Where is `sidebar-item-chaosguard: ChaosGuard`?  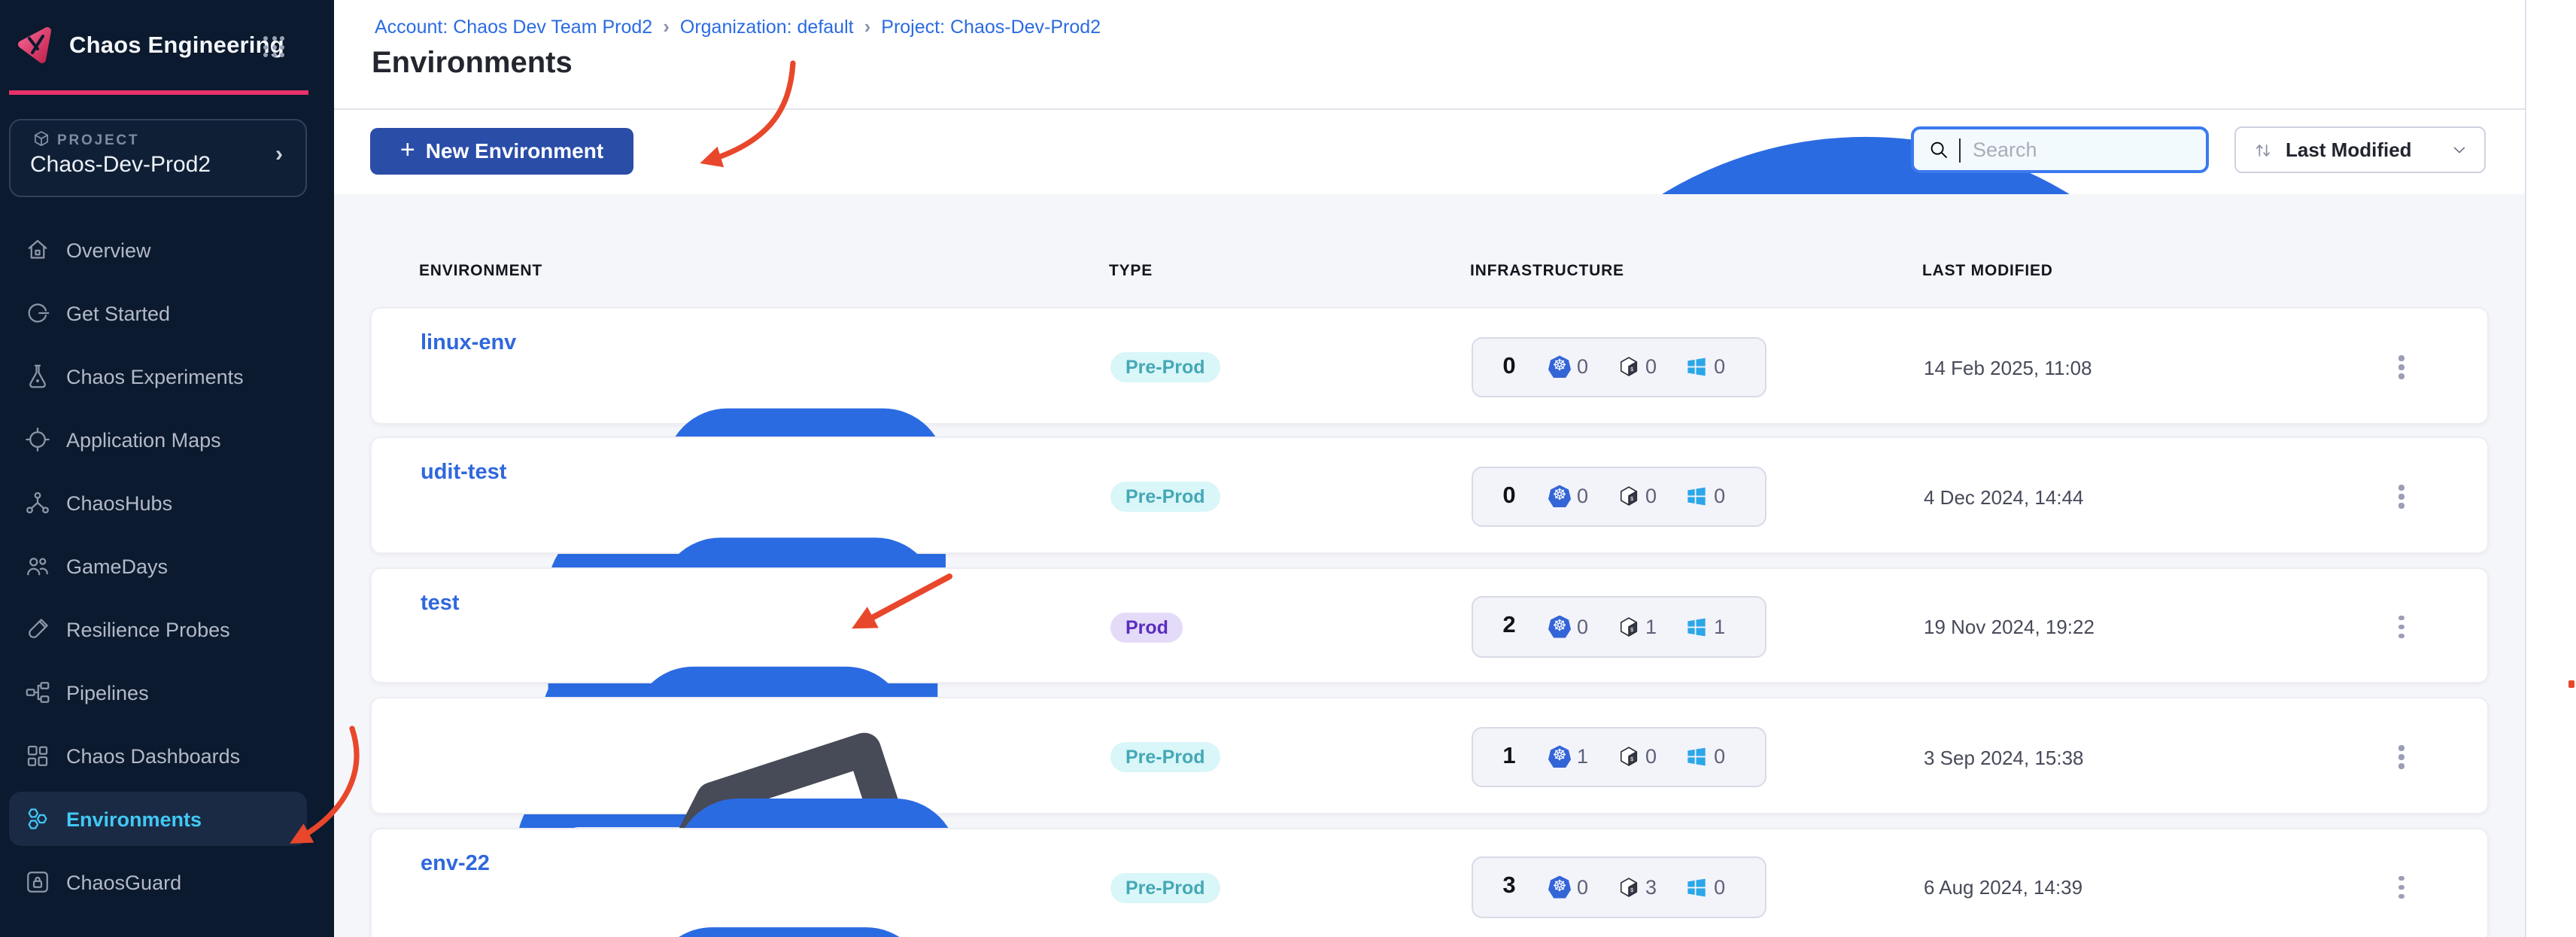 sidebar-item-chaosguard: ChaosGuard is located at coordinates (158, 882).